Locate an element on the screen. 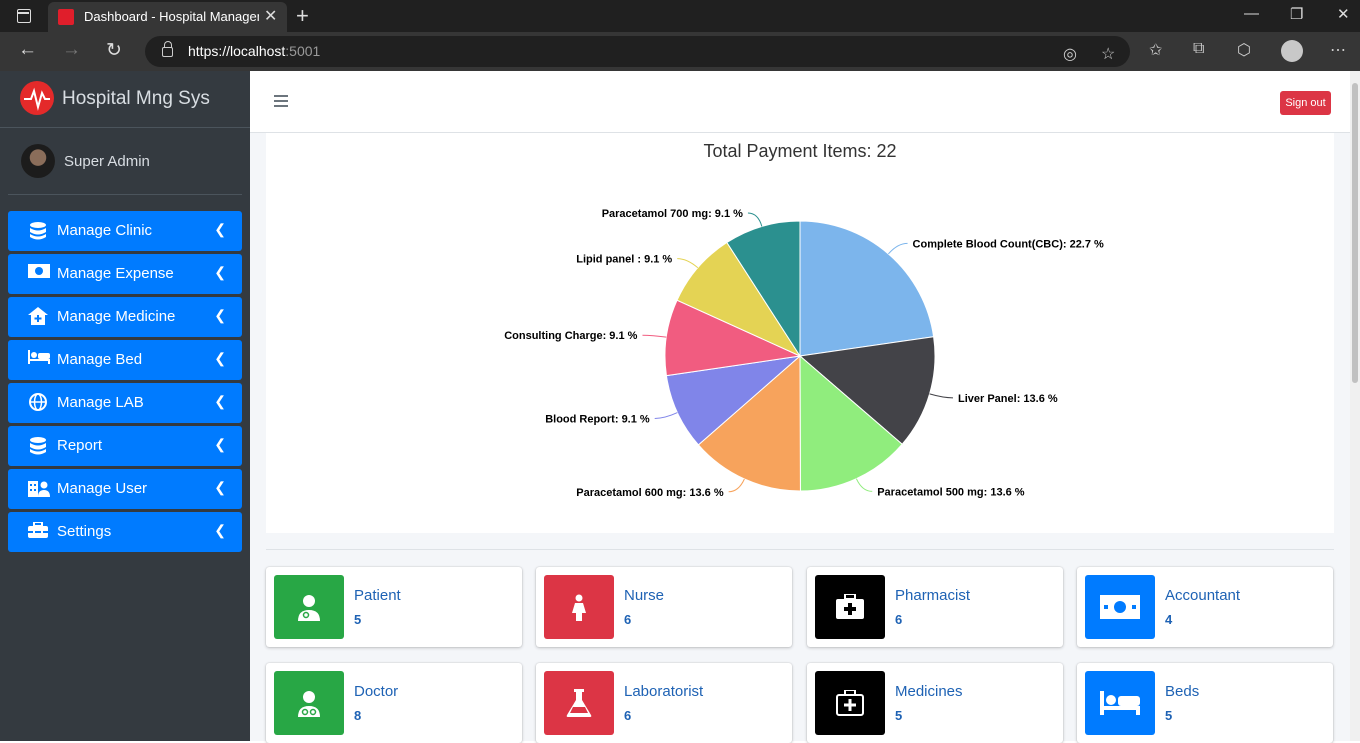 The width and height of the screenshot is (1360, 743). tab-title: Dashboard - Hospital Manageme is located at coordinates (171, 16).